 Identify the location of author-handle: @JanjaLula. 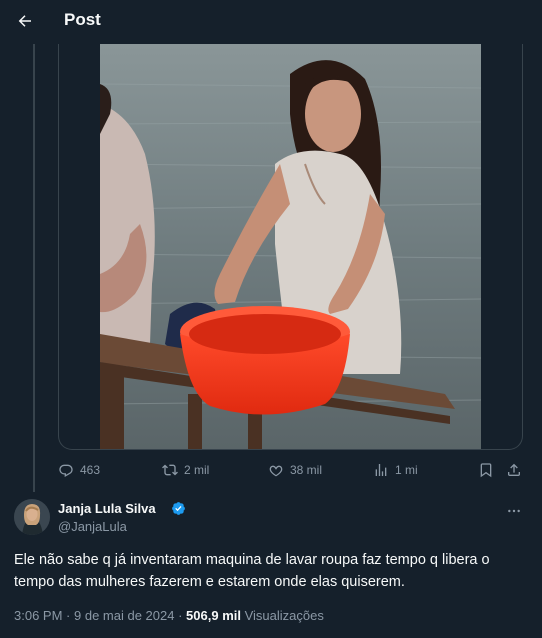
(92, 526).